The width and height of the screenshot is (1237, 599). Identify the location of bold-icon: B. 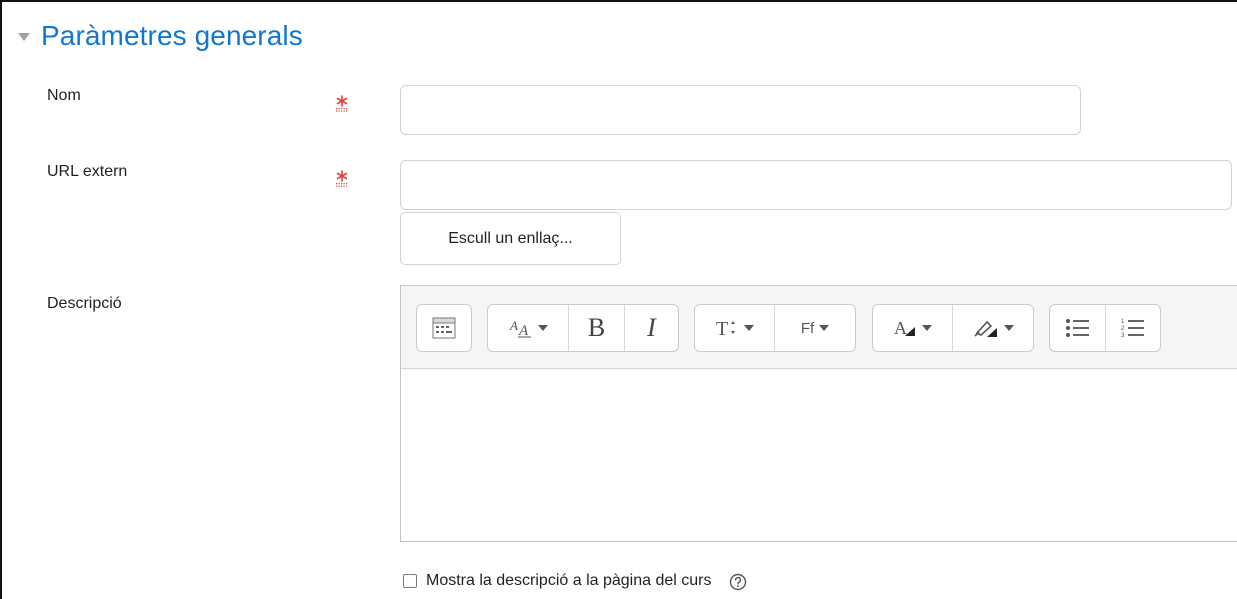
(596, 327).